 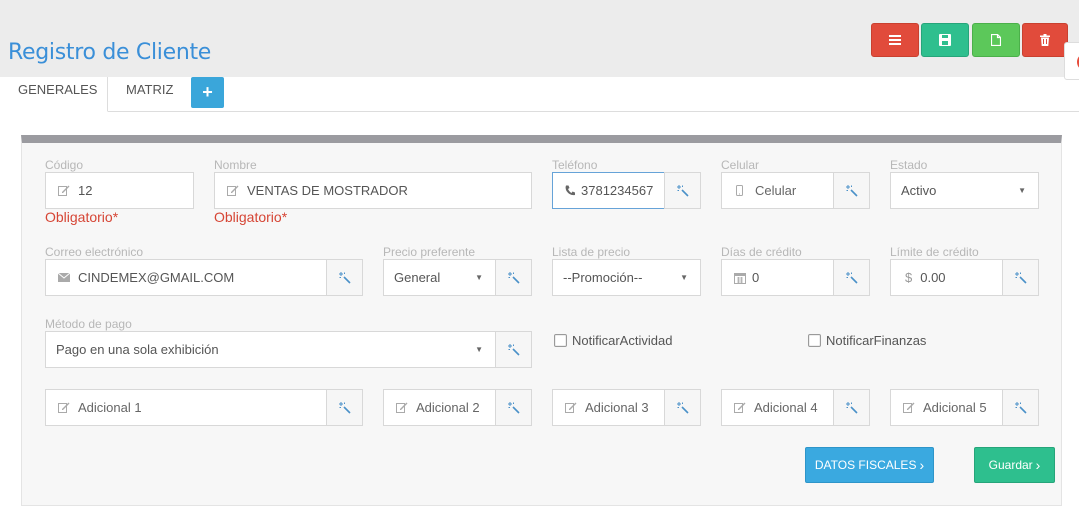 I want to click on delete-button, so click(x=1045, y=40).